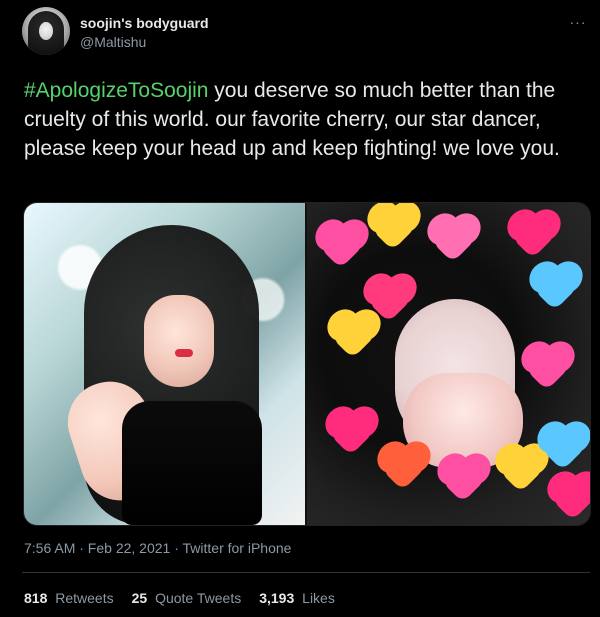 The image size is (600, 617). Describe the element at coordinates (277, 598) in the screenshot. I see `likes-count: 3,193` at that location.